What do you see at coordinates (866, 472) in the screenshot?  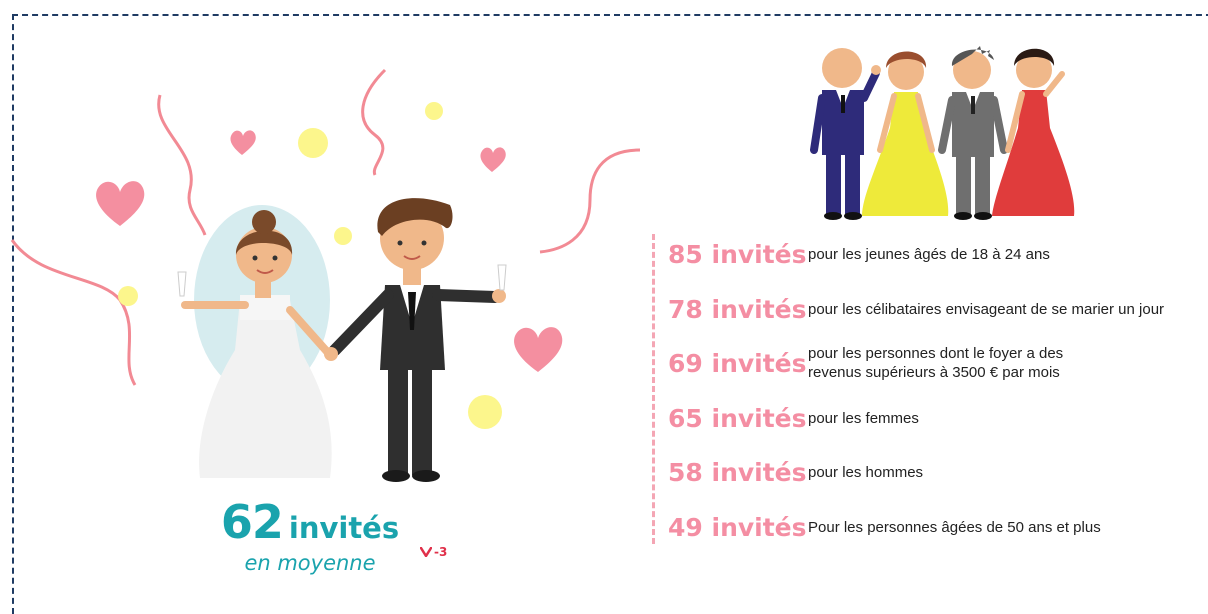 I see `stat-description: pour les hommes` at bounding box center [866, 472].